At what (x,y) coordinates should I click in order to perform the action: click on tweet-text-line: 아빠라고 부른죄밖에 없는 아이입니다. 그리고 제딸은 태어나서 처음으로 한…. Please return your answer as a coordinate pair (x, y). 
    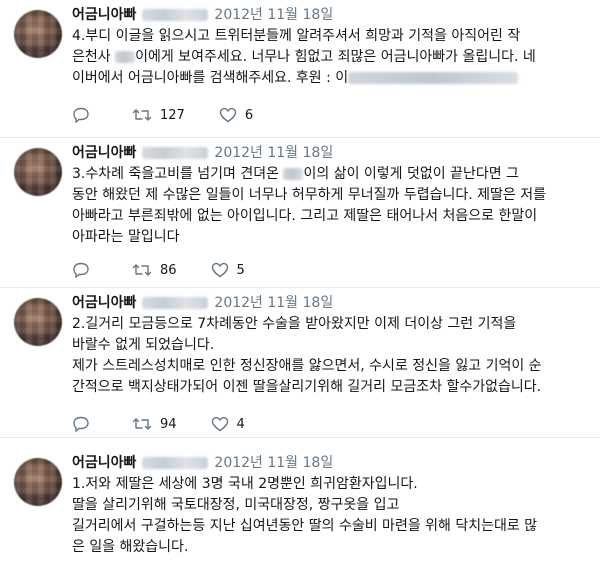
    Looking at the image, I should click on (327, 216).